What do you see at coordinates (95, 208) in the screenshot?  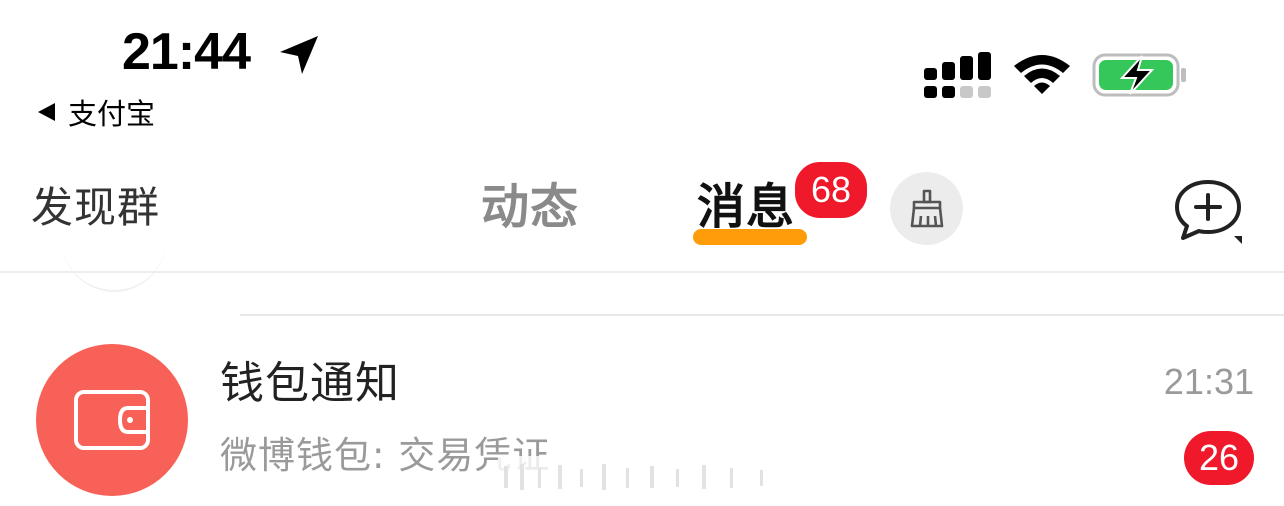 I see `discover-groups-link: 发现群` at bounding box center [95, 208].